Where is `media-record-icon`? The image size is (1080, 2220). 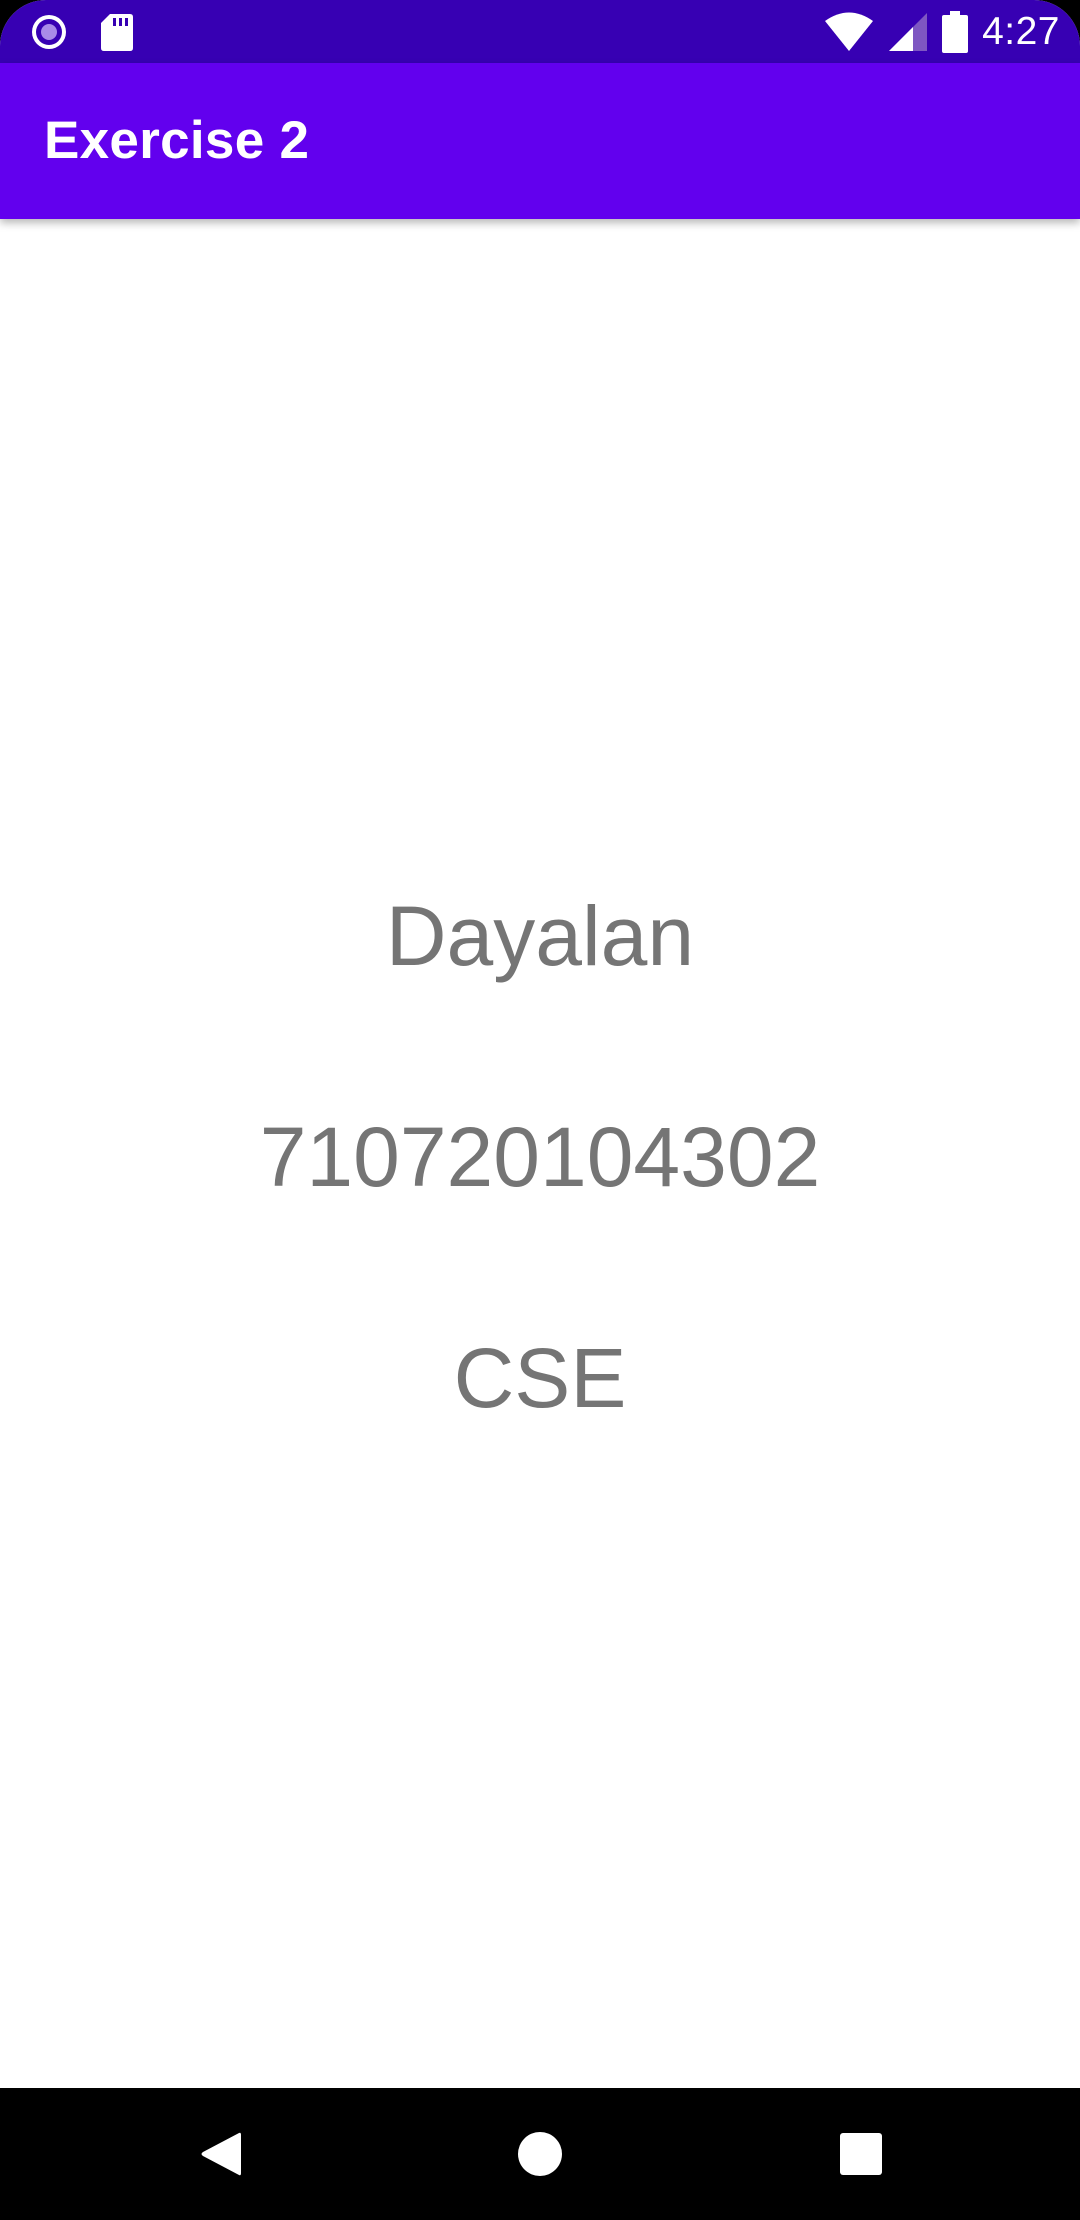
media-record-icon is located at coordinates (49, 32).